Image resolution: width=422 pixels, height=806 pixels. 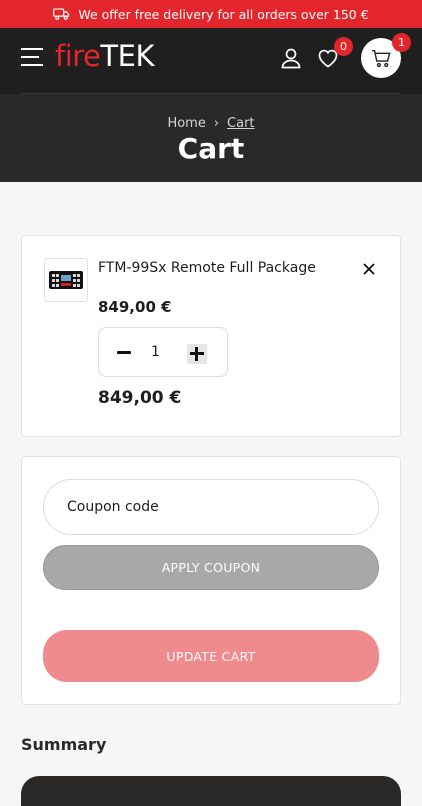 I want to click on user-icon, so click(x=291, y=58).